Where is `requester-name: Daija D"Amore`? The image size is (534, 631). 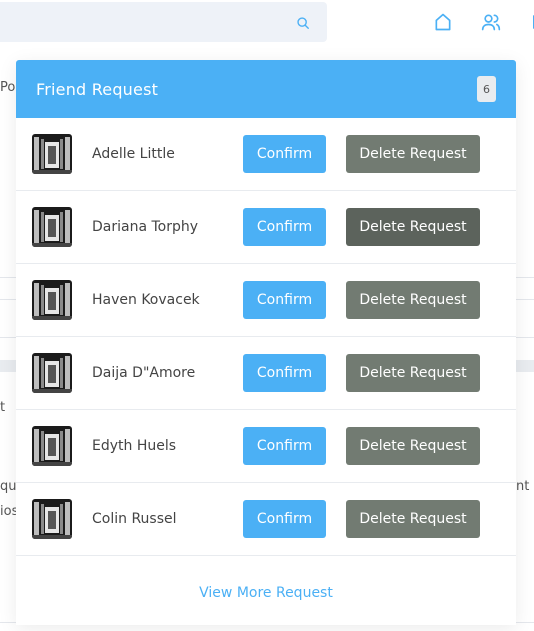 requester-name: Daija D"Amore is located at coordinates (143, 373).